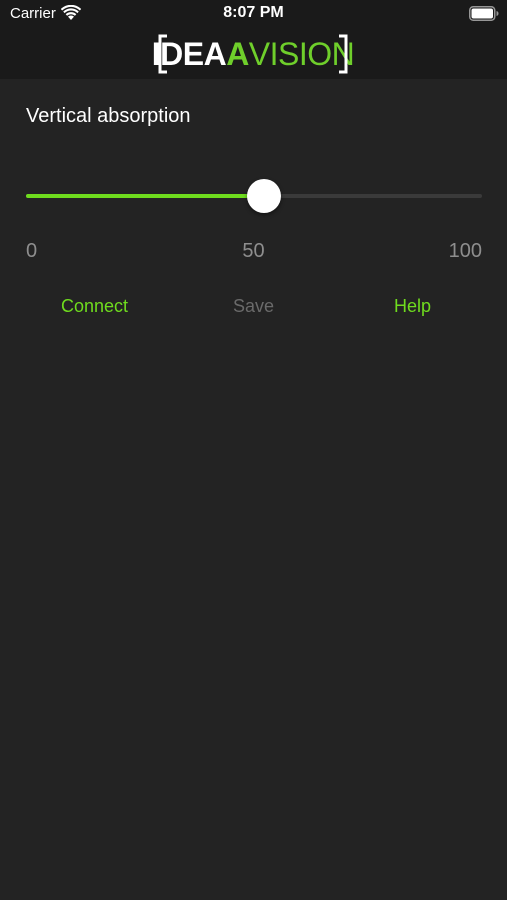  What do you see at coordinates (108, 116) in the screenshot?
I see `vertical-absorption-title: Vertical absorption` at bounding box center [108, 116].